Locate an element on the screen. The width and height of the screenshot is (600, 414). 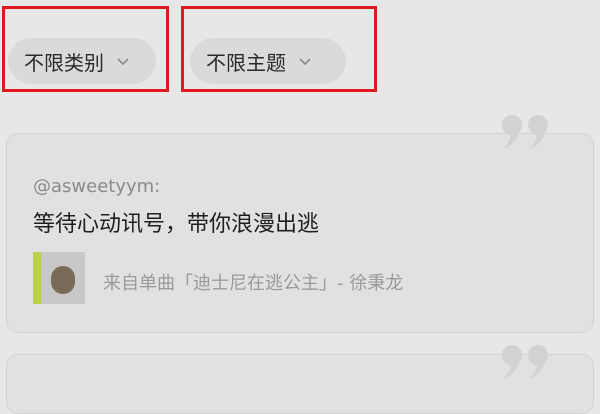
category-filter-dropdown: 不限类别 is located at coordinates (82, 61).